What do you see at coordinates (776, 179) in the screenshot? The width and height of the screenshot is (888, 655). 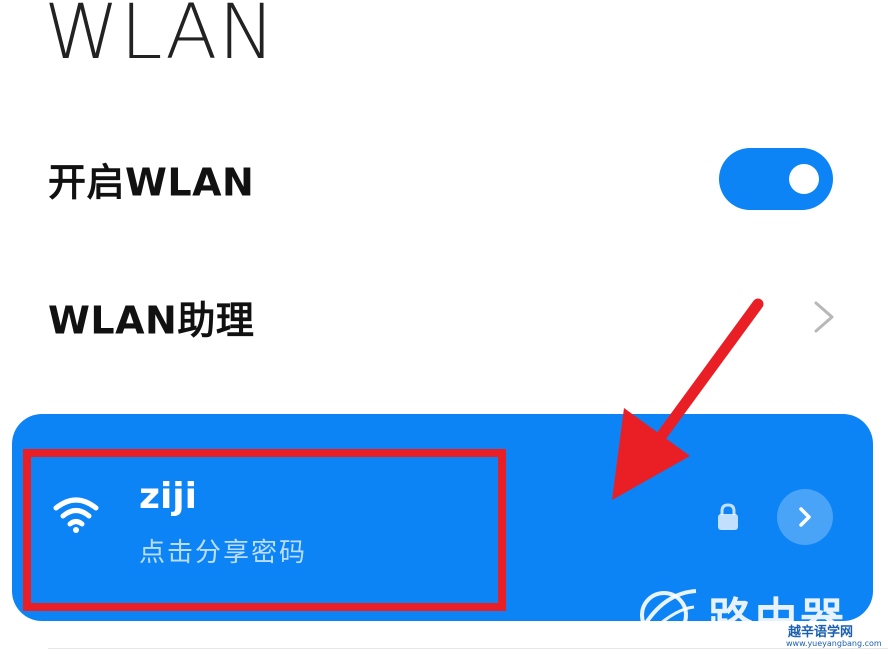 I see `wlan-toggle` at bounding box center [776, 179].